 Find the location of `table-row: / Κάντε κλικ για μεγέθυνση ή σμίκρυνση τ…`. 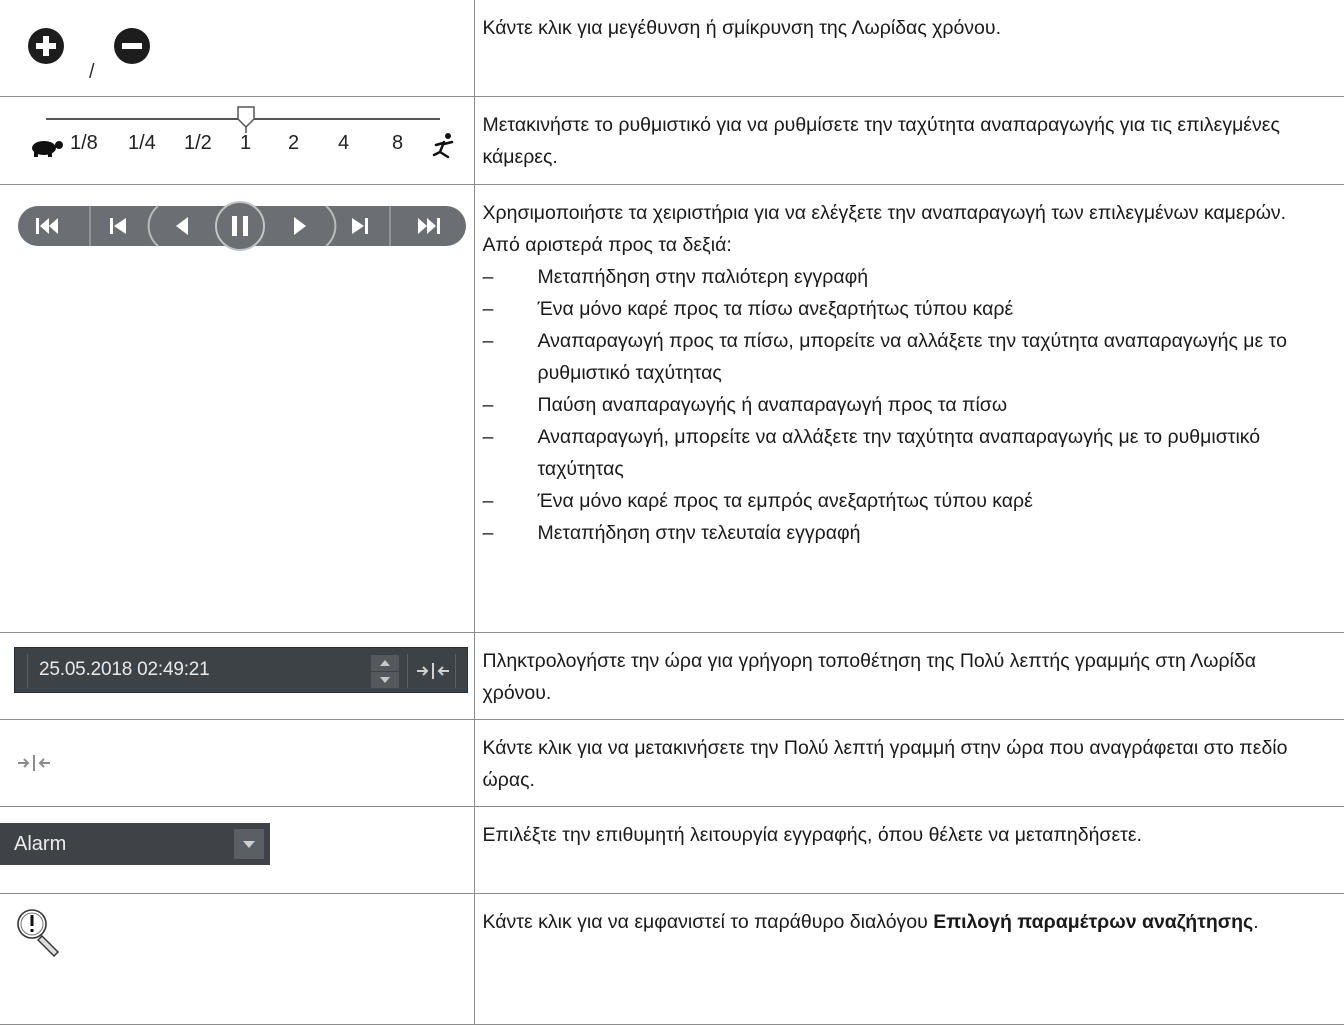

table-row: / Κάντε κλικ για μεγέθυνση ή σμίκρυνση τ… is located at coordinates (672, 48).